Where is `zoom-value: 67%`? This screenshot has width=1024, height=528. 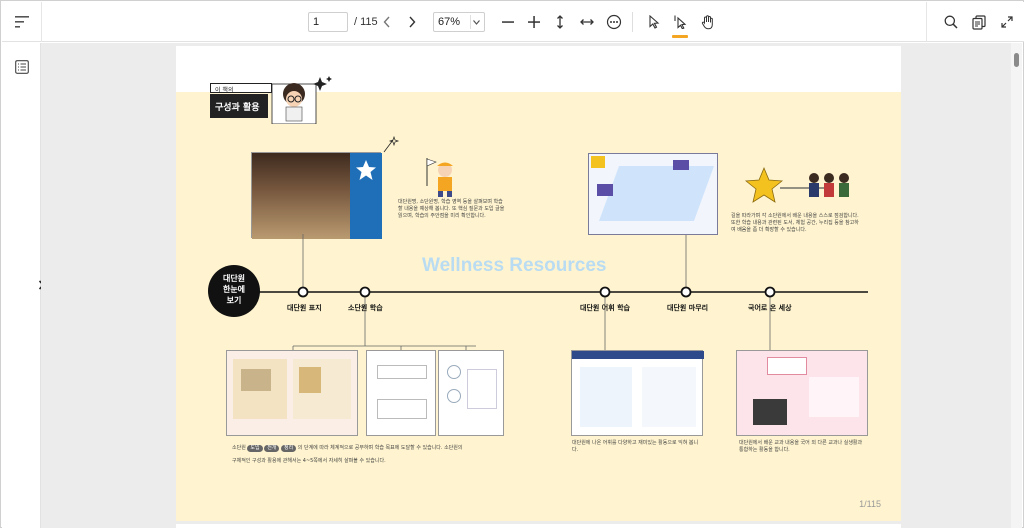 zoom-value: 67% is located at coordinates (449, 22).